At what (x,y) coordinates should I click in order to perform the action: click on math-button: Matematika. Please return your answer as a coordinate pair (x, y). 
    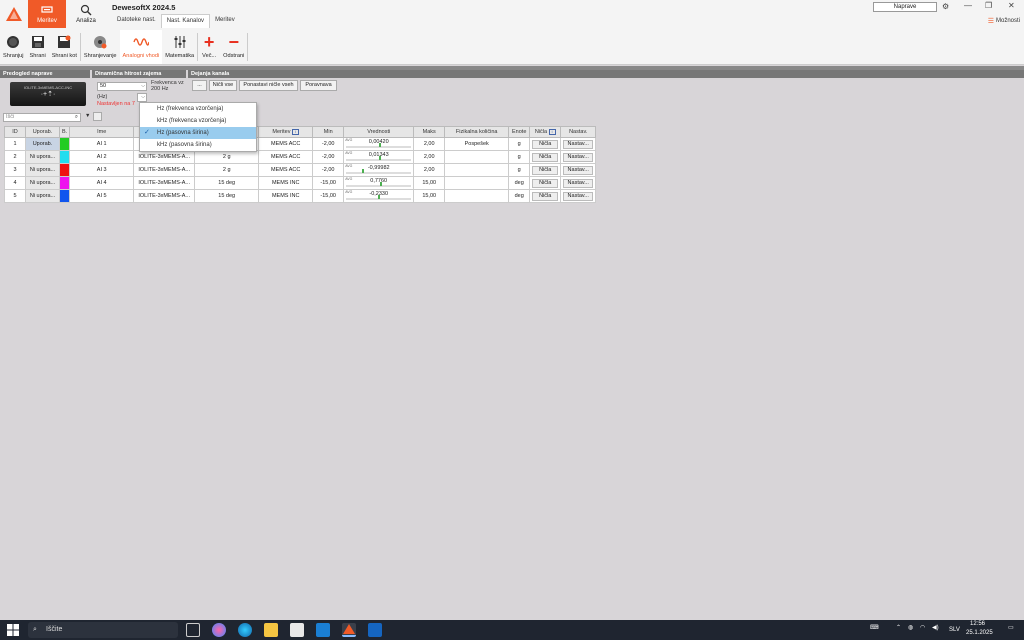
    Looking at the image, I should click on (179, 47).